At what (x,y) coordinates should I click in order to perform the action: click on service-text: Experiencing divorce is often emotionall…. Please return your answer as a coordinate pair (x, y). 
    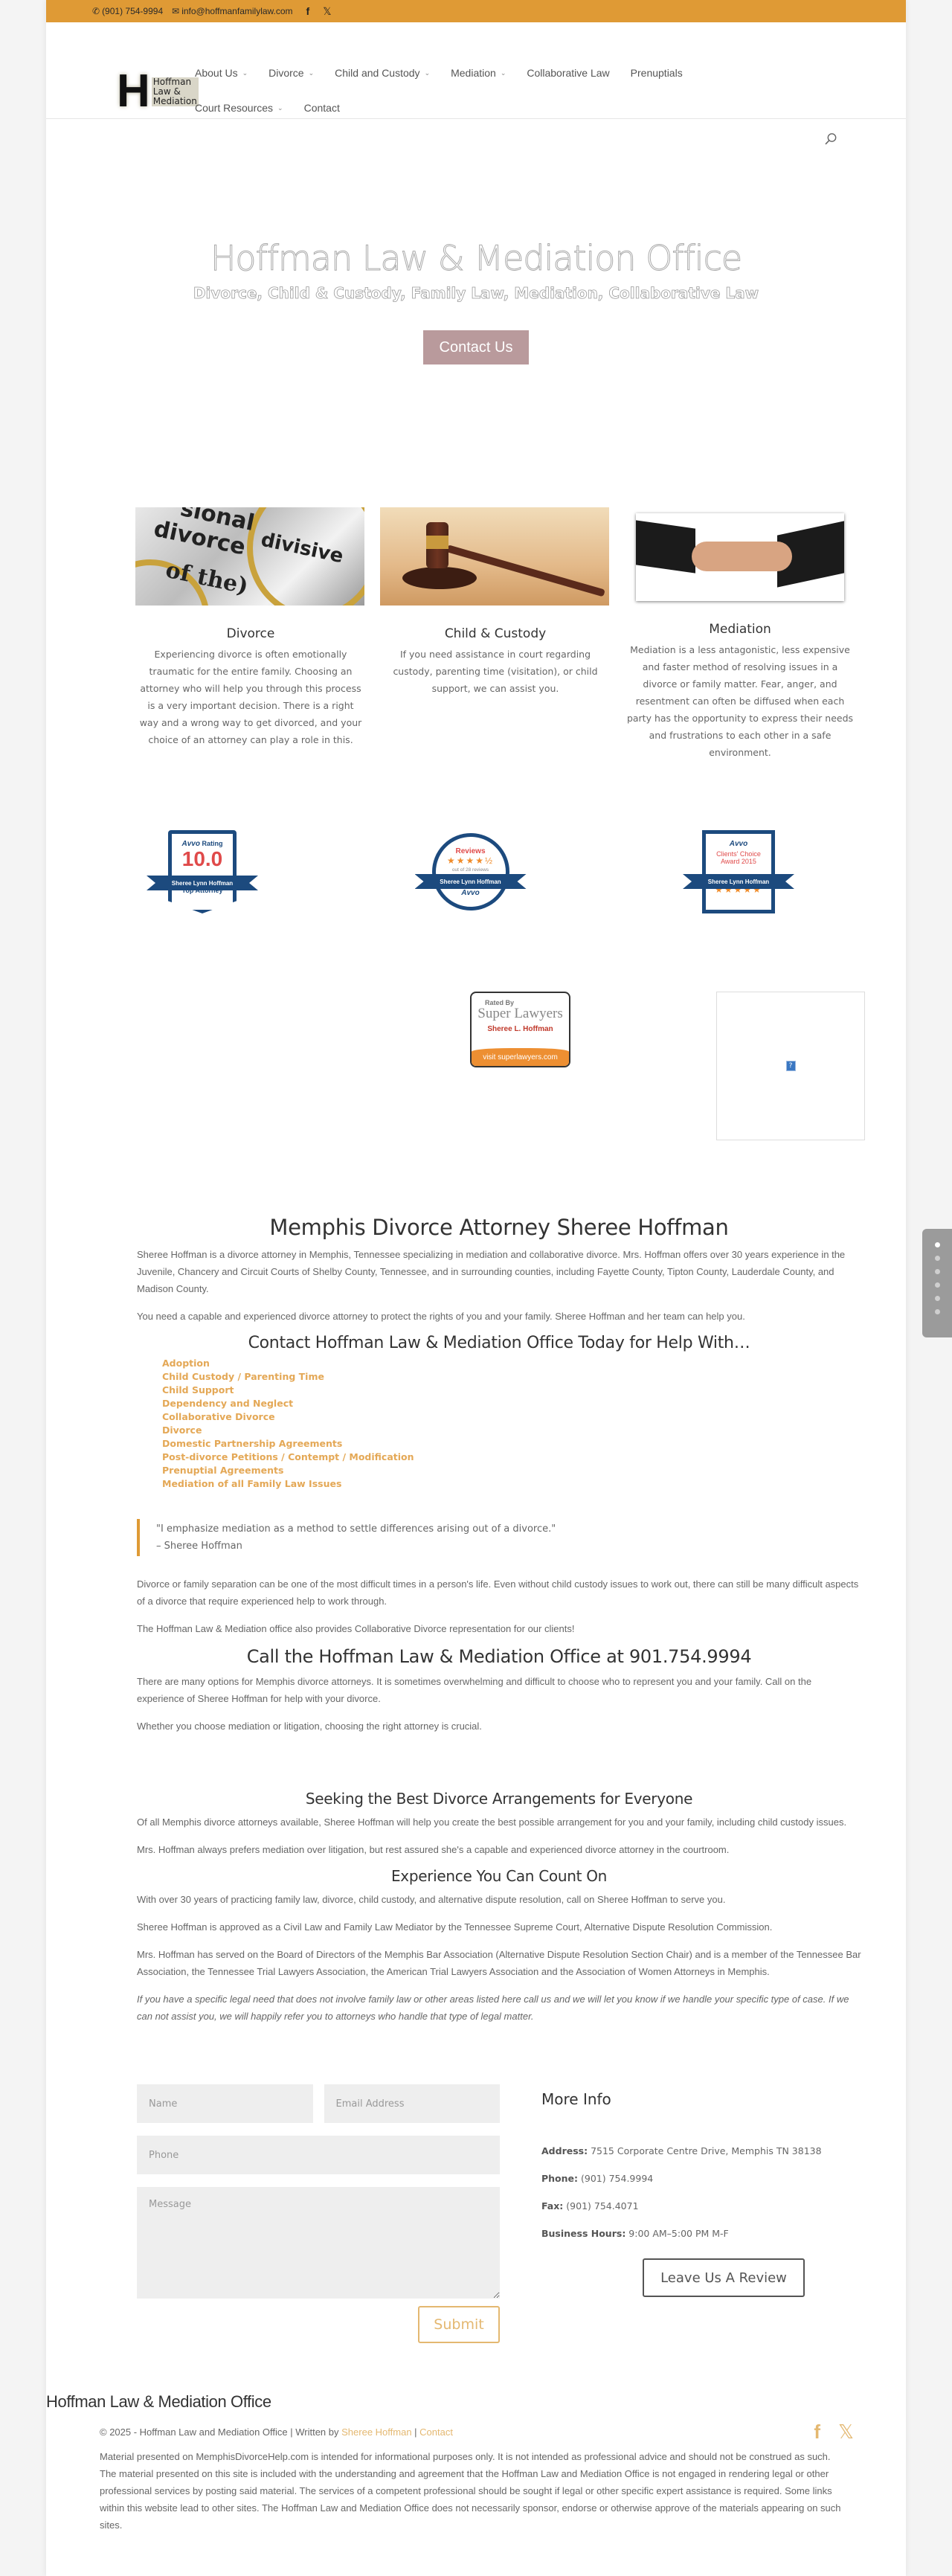
    Looking at the image, I should click on (251, 697).